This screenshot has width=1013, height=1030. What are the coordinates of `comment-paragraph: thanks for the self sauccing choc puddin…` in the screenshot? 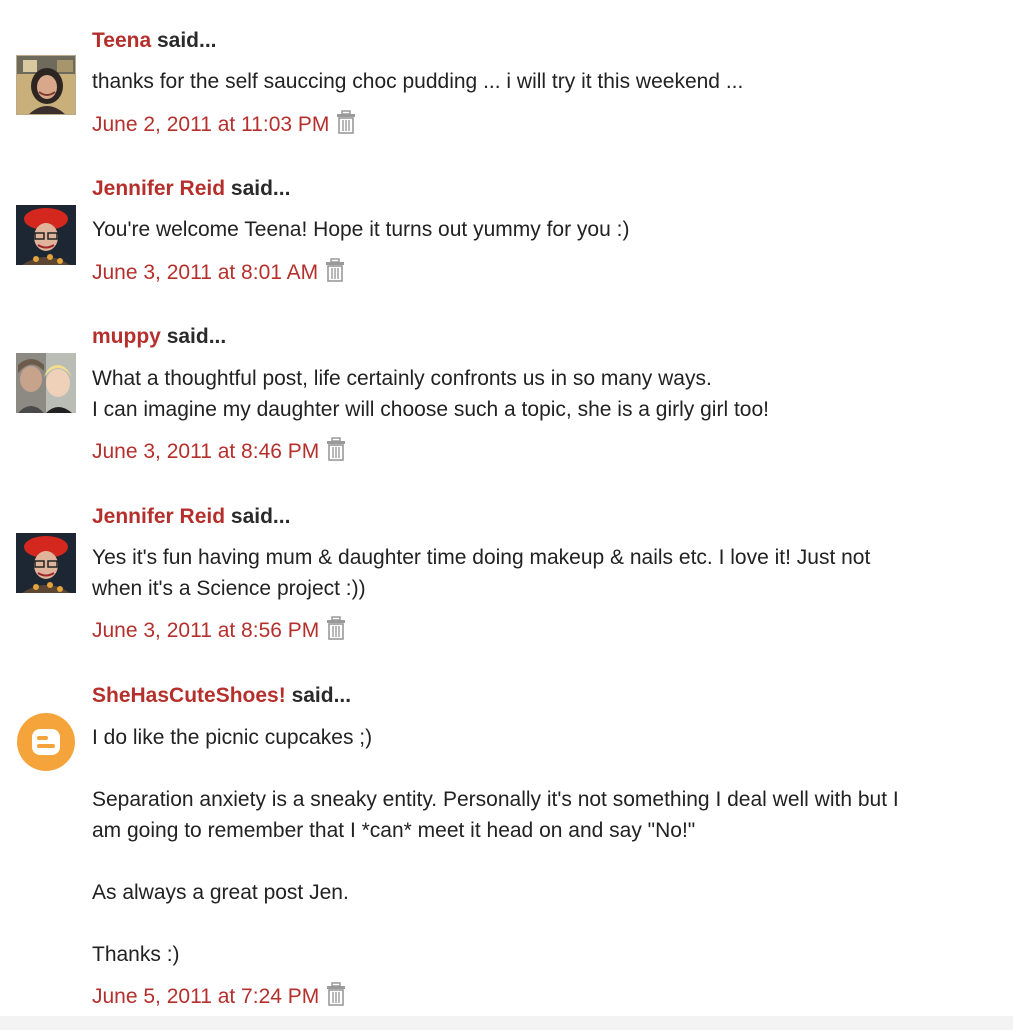 It's located at (418, 81).